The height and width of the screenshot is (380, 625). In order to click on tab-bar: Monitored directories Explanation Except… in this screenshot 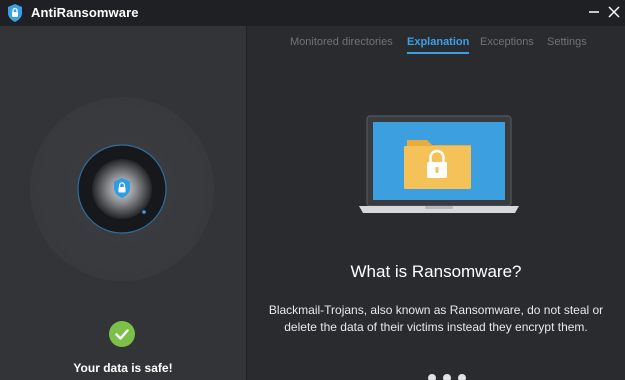, I will do `click(436, 47)`.